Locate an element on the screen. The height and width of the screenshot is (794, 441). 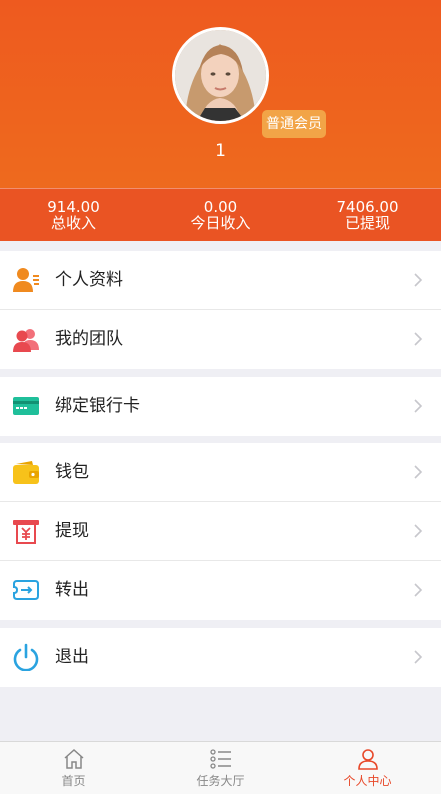
team-icon is located at coordinates (26, 340).